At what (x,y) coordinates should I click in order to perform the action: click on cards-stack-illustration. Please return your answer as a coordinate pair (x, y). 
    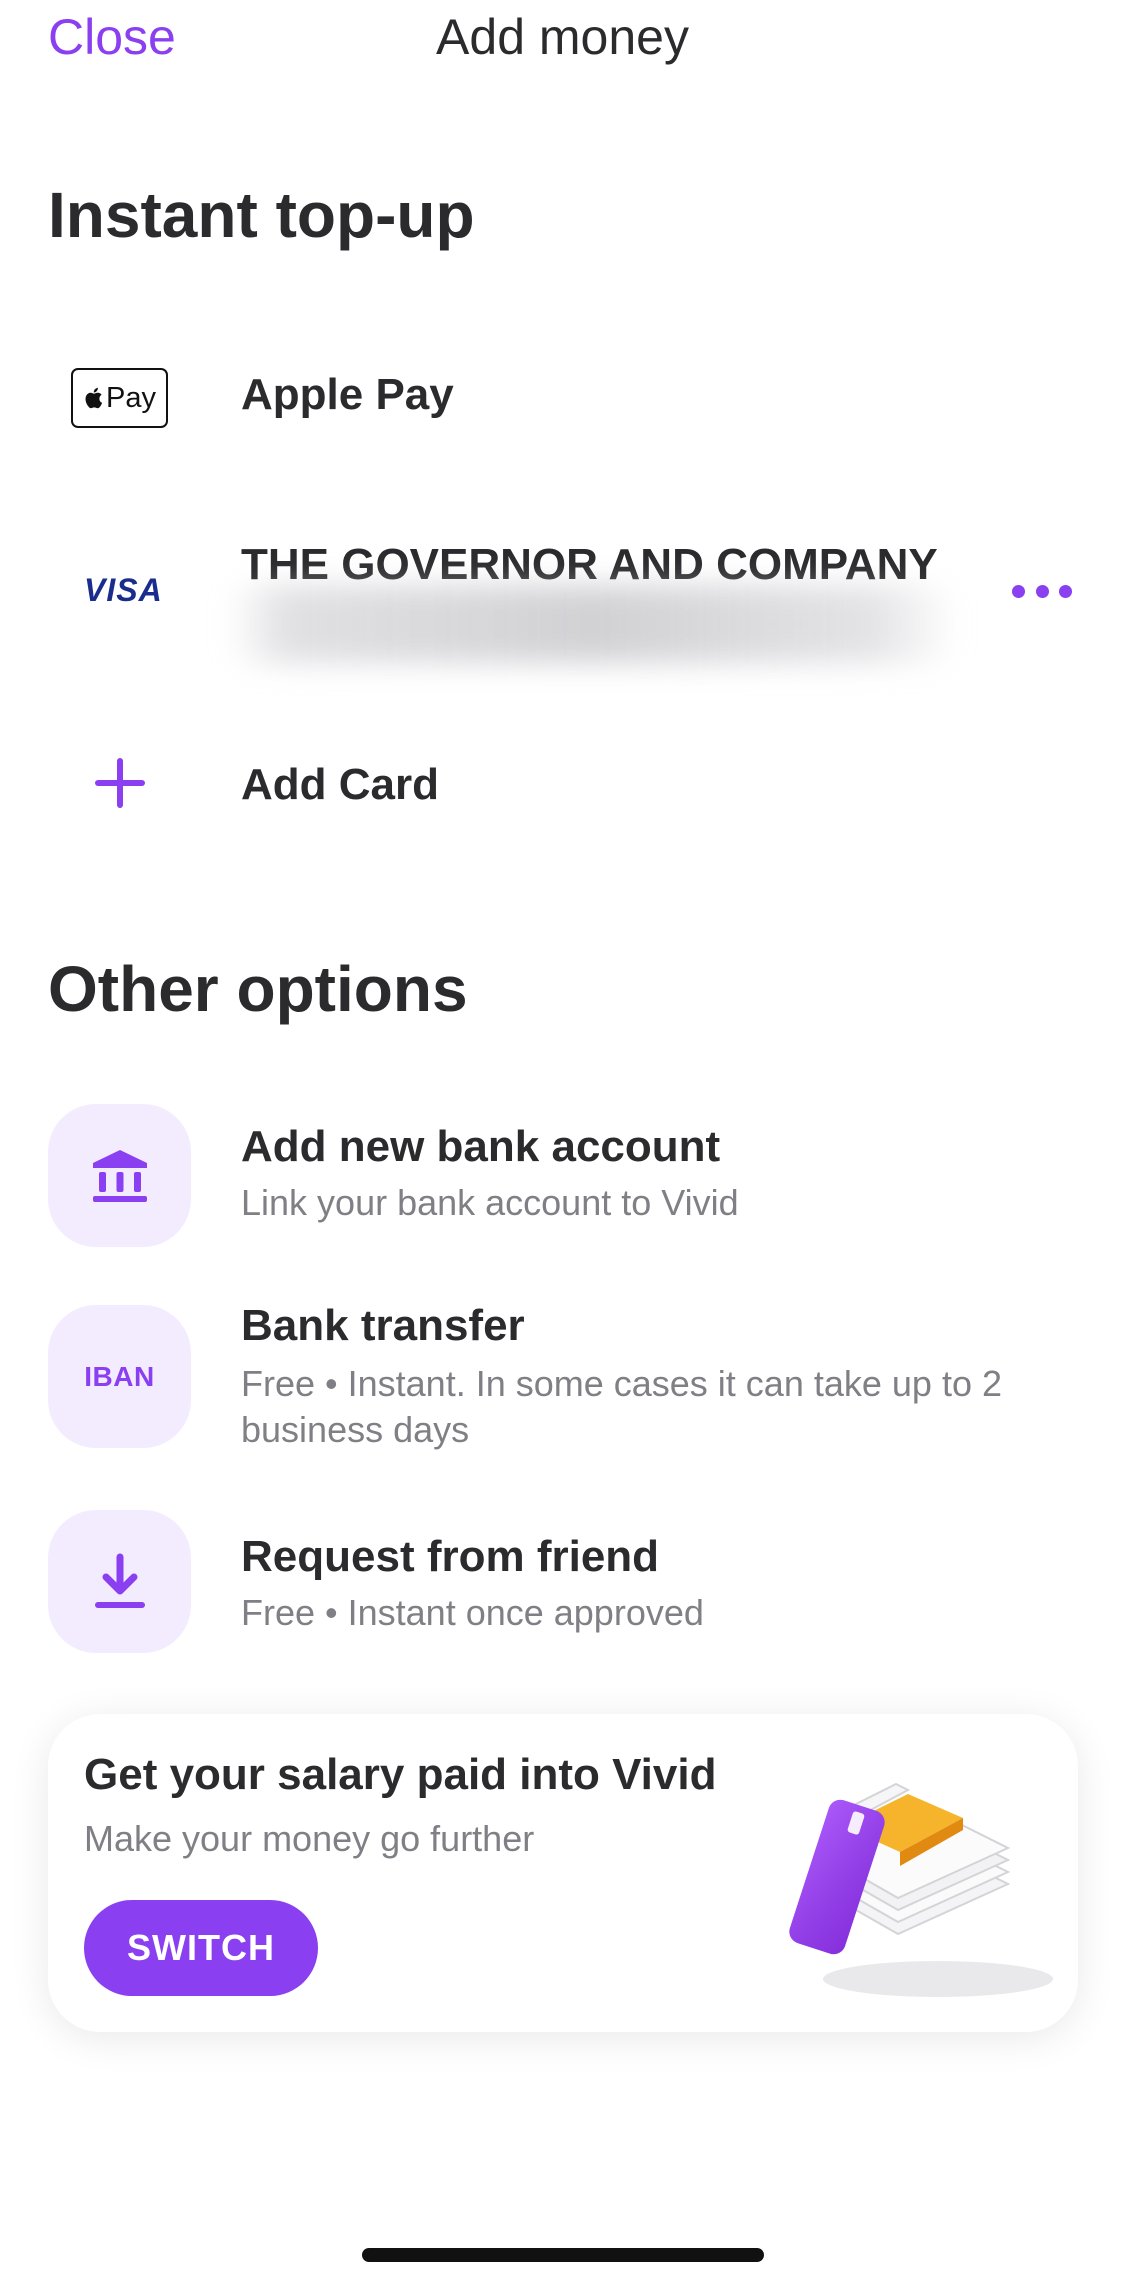
    Looking at the image, I should click on (921, 1889).